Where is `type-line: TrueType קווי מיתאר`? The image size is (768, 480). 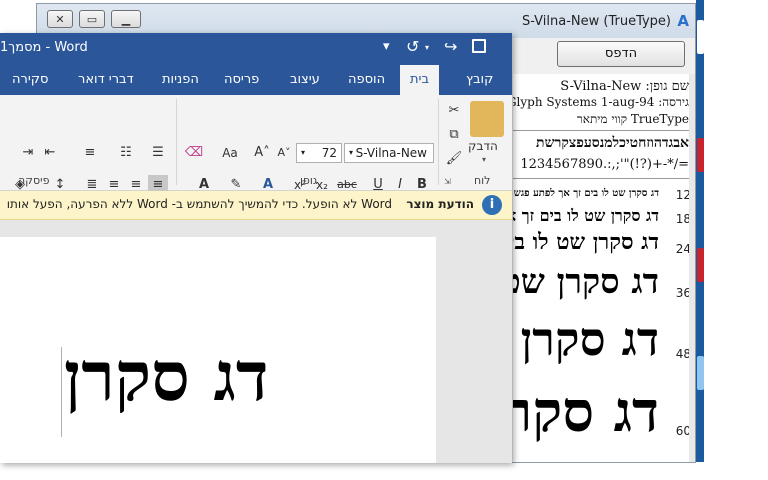 type-line: TrueType קווי מיתאר is located at coordinates (632, 119).